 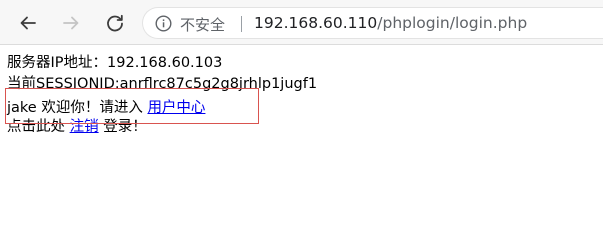 What do you see at coordinates (316, 23) in the screenshot?
I see `url-host: 192.168.60.110` at bounding box center [316, 23].